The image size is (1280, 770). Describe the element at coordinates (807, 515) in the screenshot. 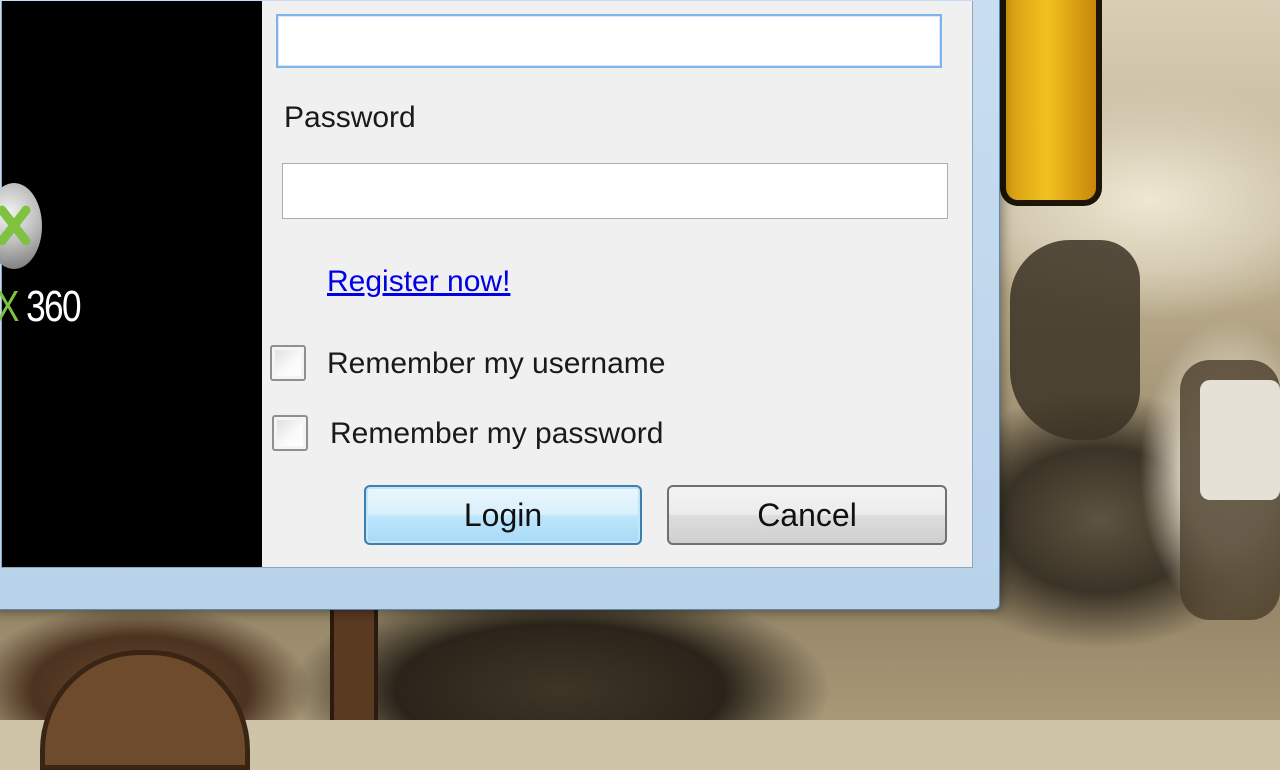

I see `cancel-button: Cancel` at that location.